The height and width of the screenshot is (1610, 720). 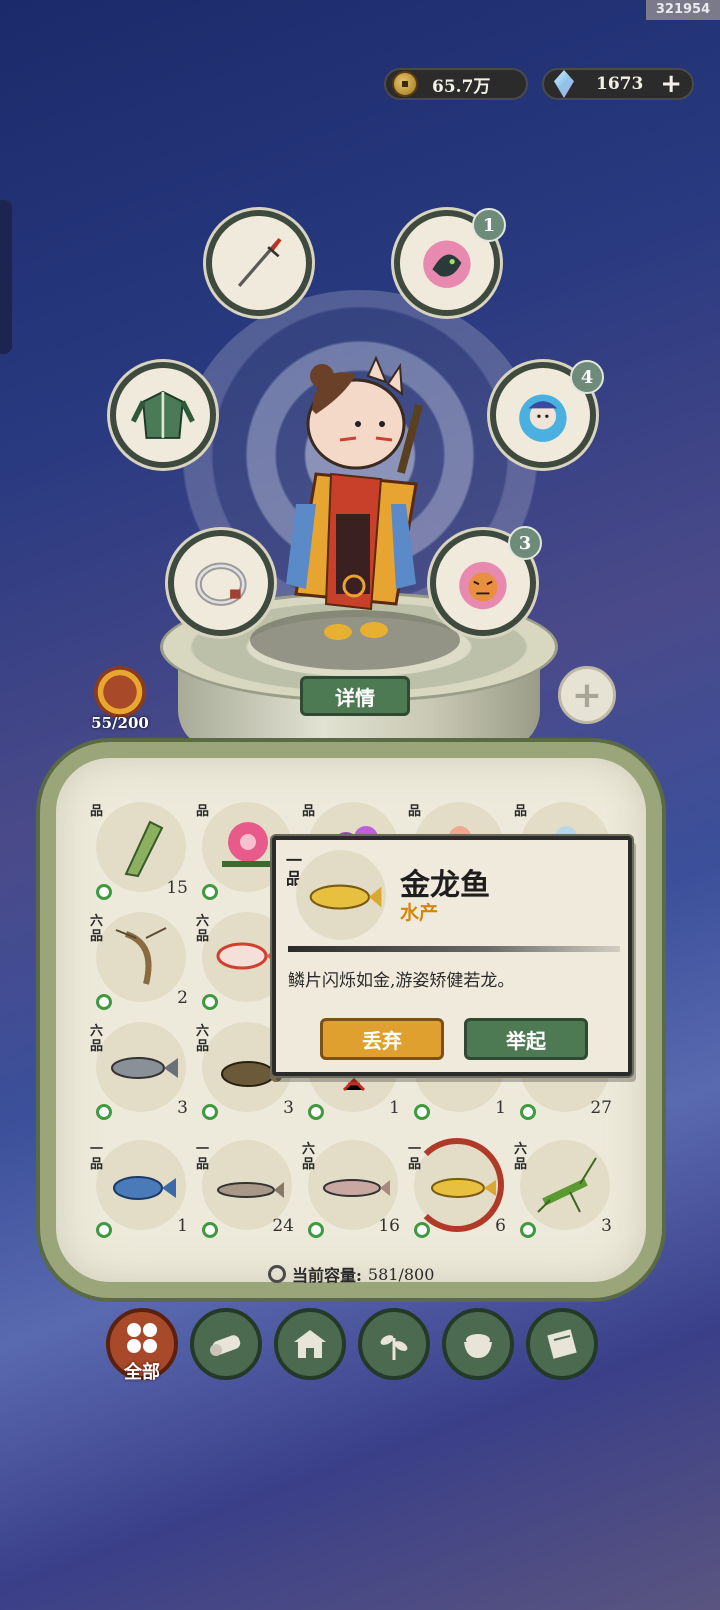 I want to click on inventory-slot: 一品 24, so click(x=246, y=1193).